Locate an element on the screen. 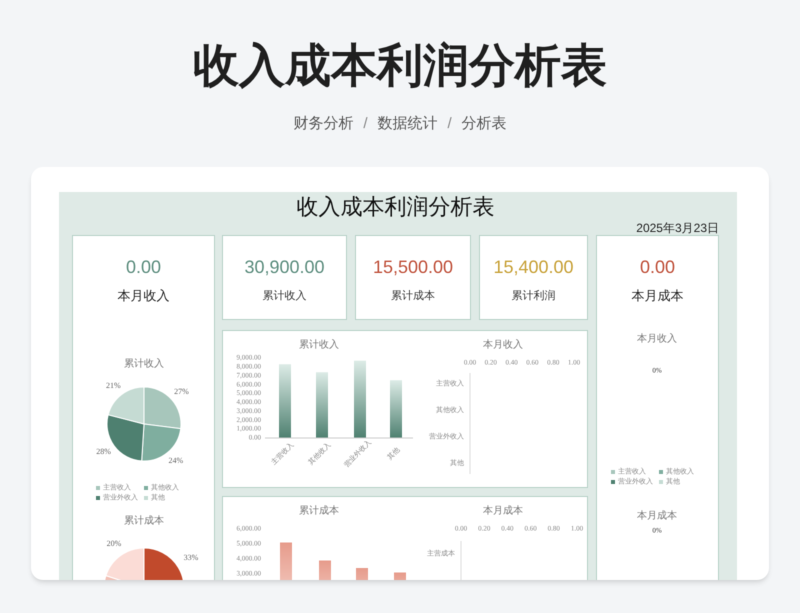 Image resolution: width=800 pixels, height=613 pixels. kpi-value: 30,900.00 is located at coordinates (284, 267).